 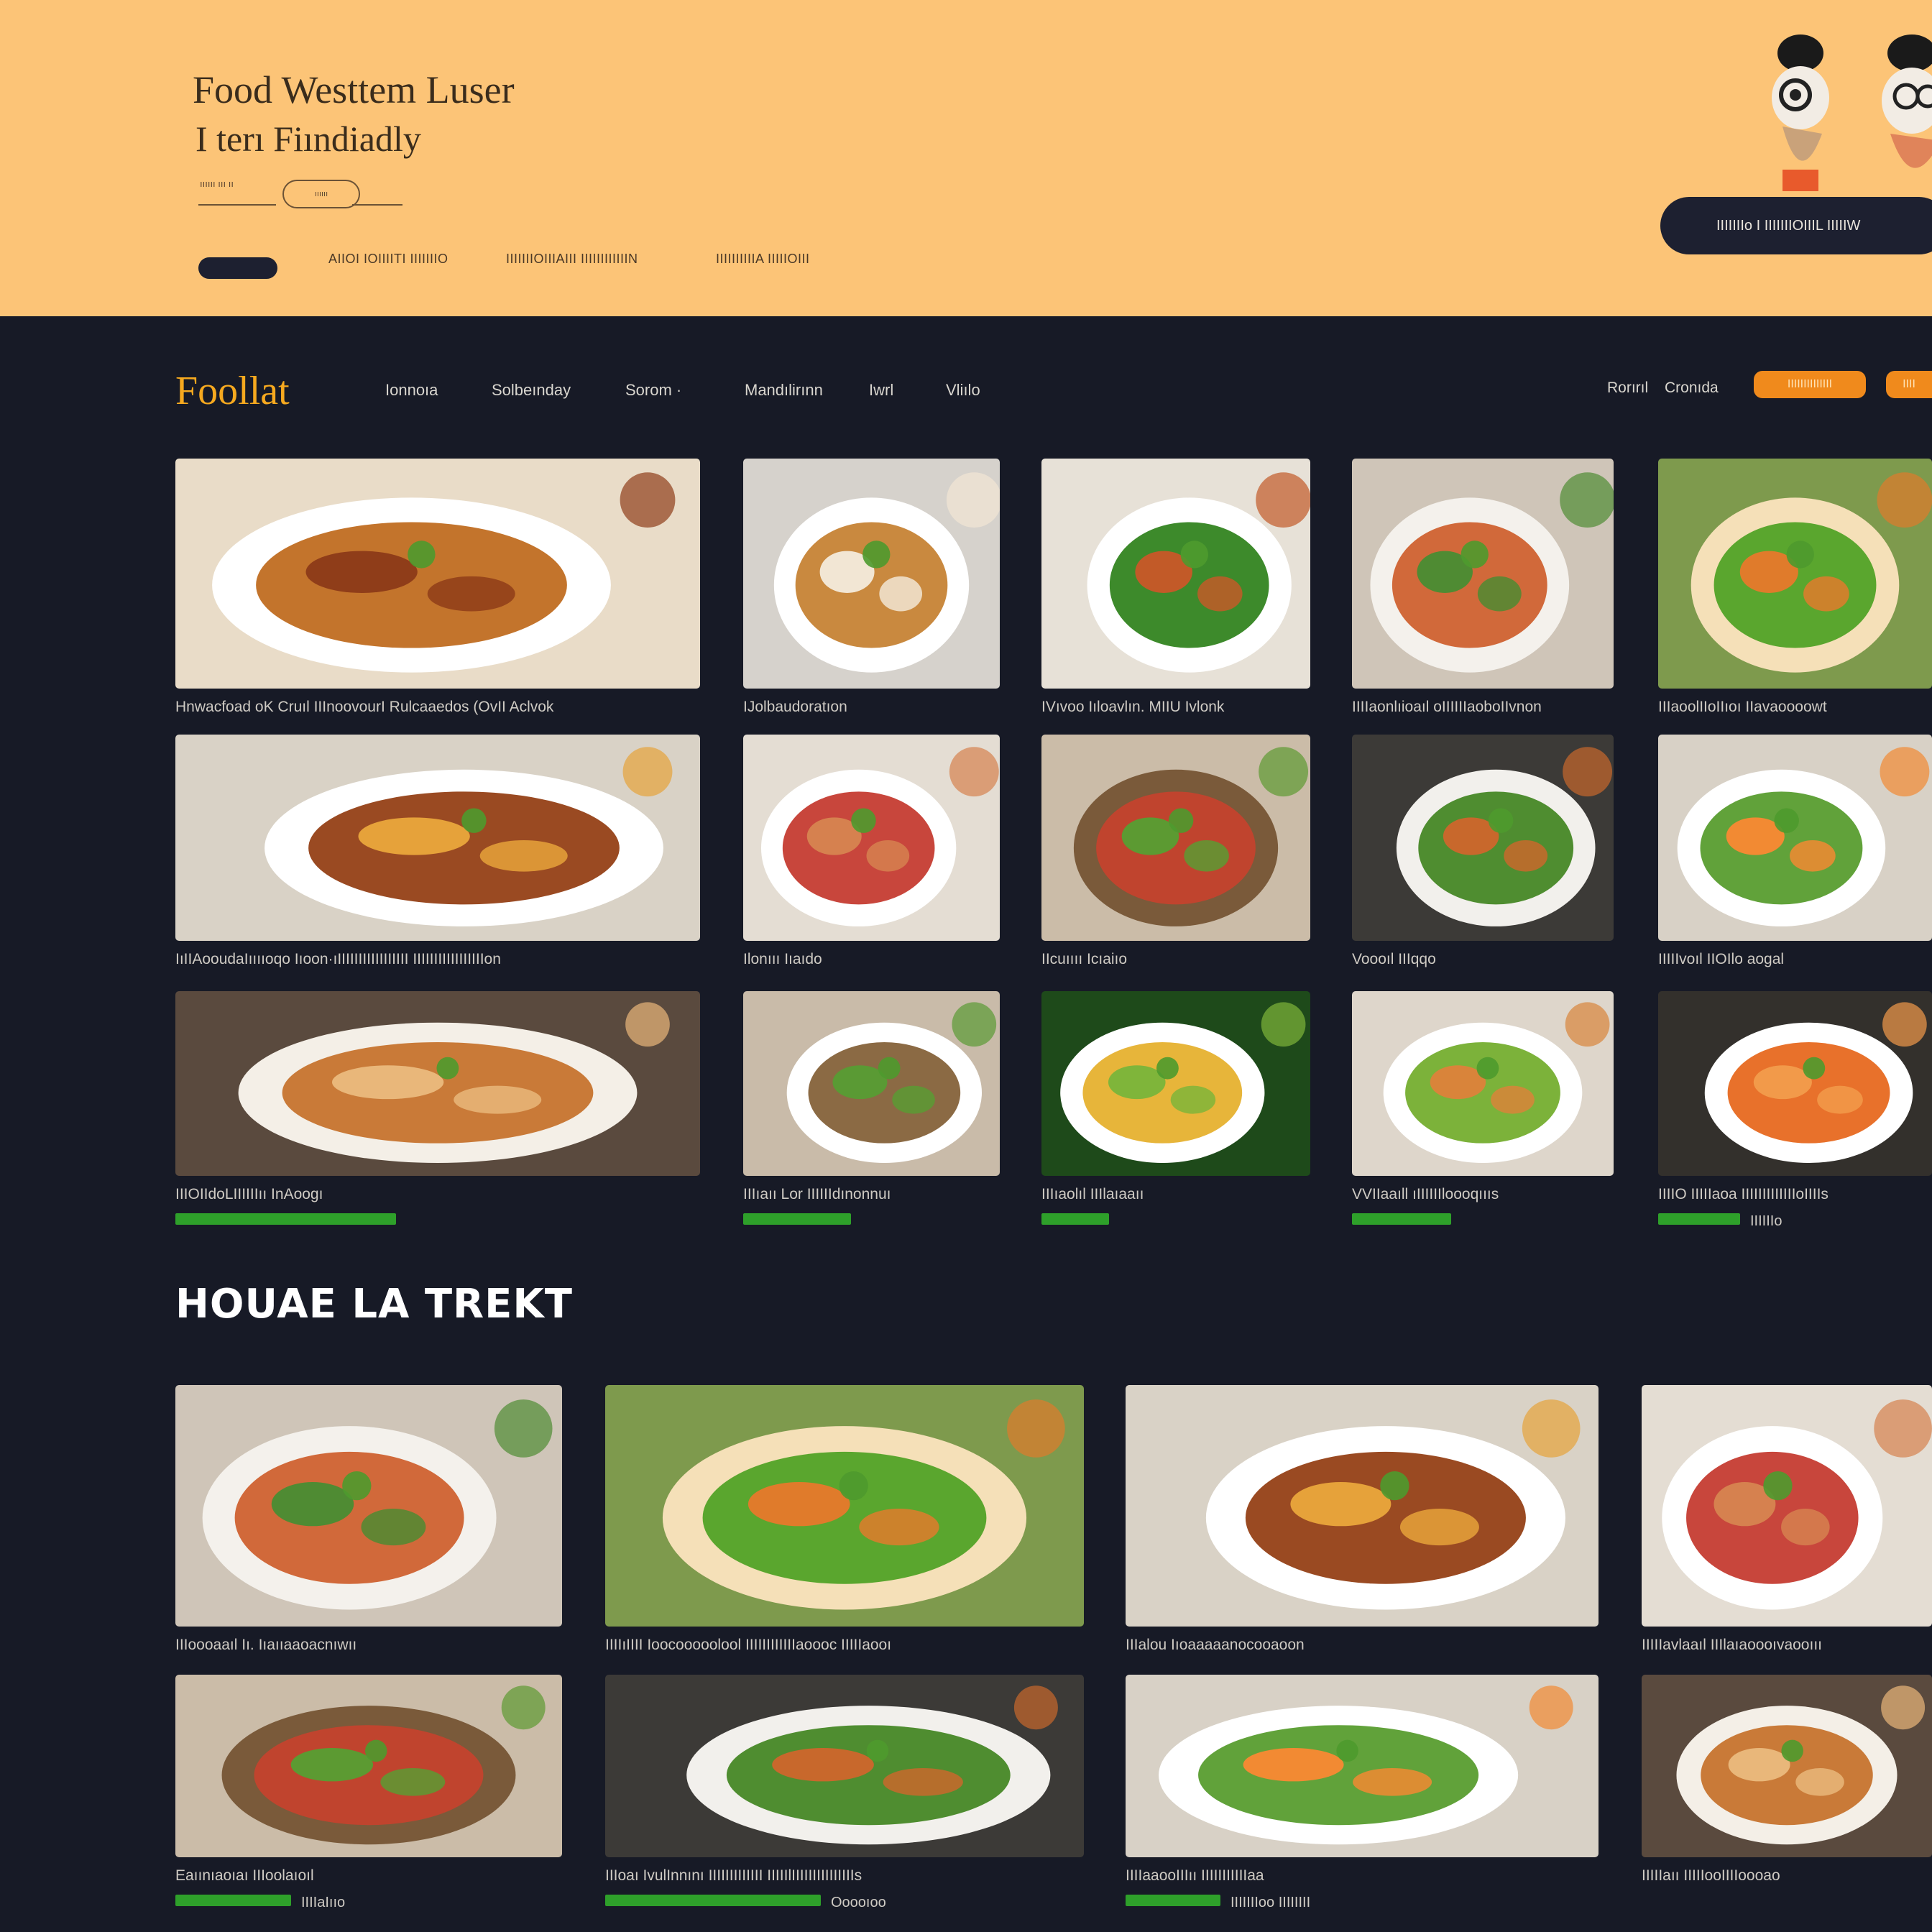 What do you see at coordinates (1447, 707) in the screenshot?
I see `card-caption: IIIIaonlıioaıl oIIIIIIaoboIIvnon` at bounding box center [1447, 707].